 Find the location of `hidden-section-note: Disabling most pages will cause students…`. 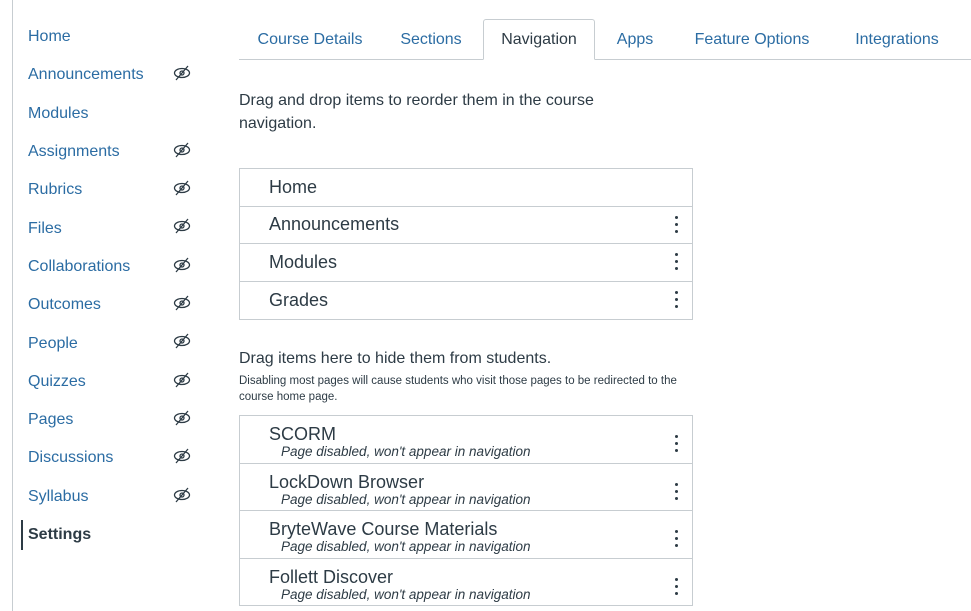

hidden-section-note: Disabling most pages will cause students… is located at coordinates (458, 389).